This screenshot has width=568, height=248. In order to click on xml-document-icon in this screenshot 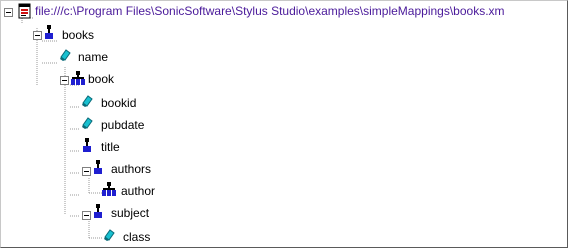, I will do `click(24, 11)`.